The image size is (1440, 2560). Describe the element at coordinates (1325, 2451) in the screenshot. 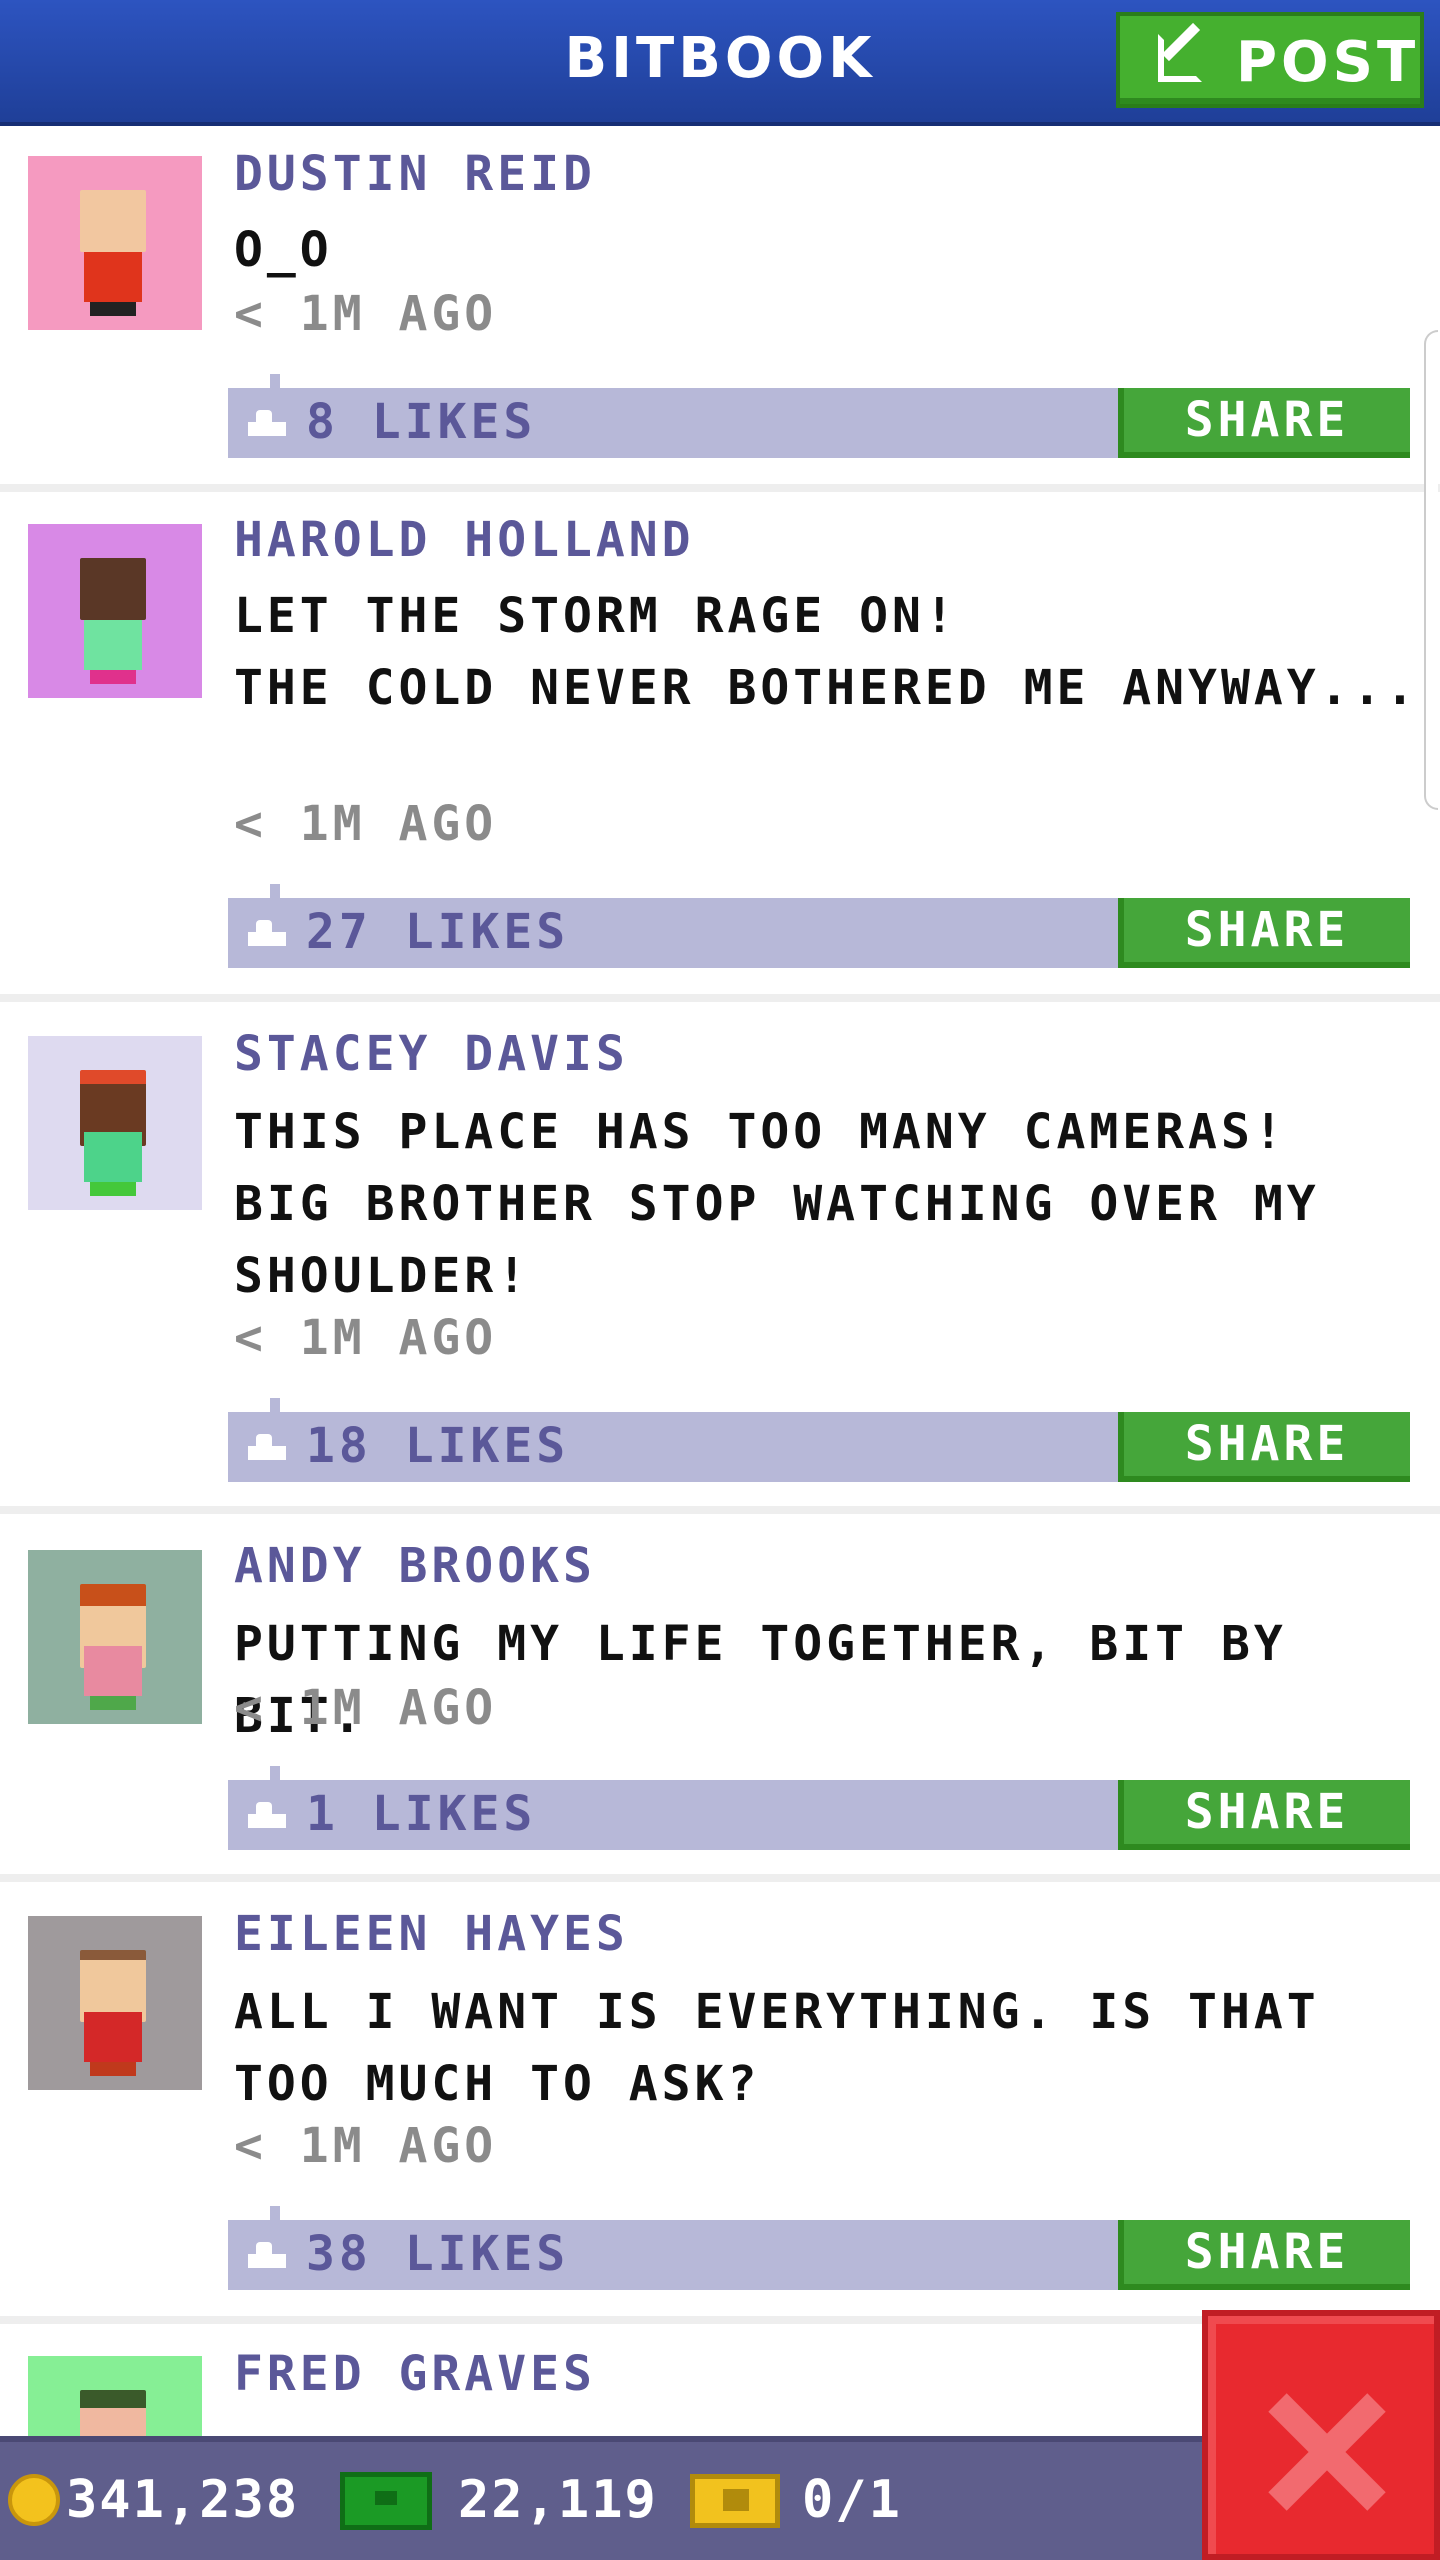

I see `close-icon` at that location.